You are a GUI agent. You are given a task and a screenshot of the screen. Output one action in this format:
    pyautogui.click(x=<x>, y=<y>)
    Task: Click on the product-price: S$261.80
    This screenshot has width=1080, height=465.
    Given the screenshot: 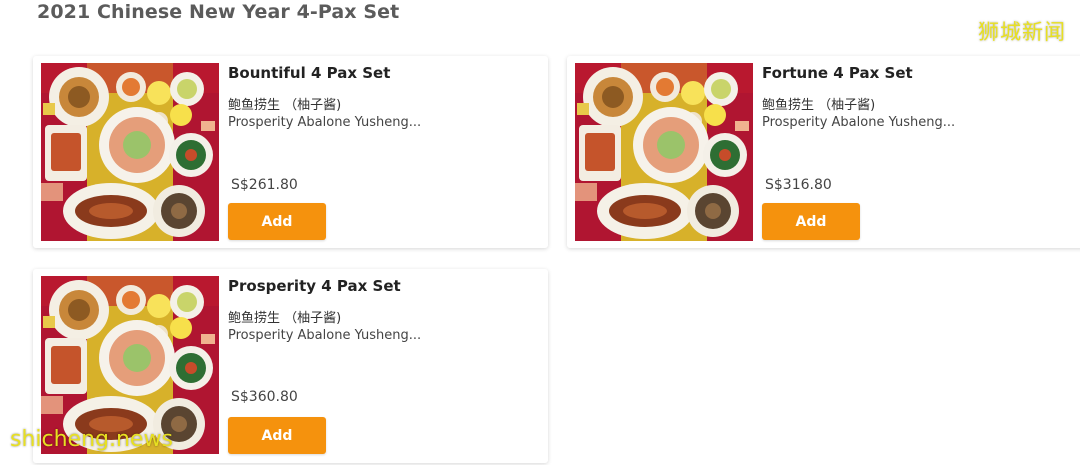 What is the action you would take?
    pyautogui.click(x=264, y=185)
    